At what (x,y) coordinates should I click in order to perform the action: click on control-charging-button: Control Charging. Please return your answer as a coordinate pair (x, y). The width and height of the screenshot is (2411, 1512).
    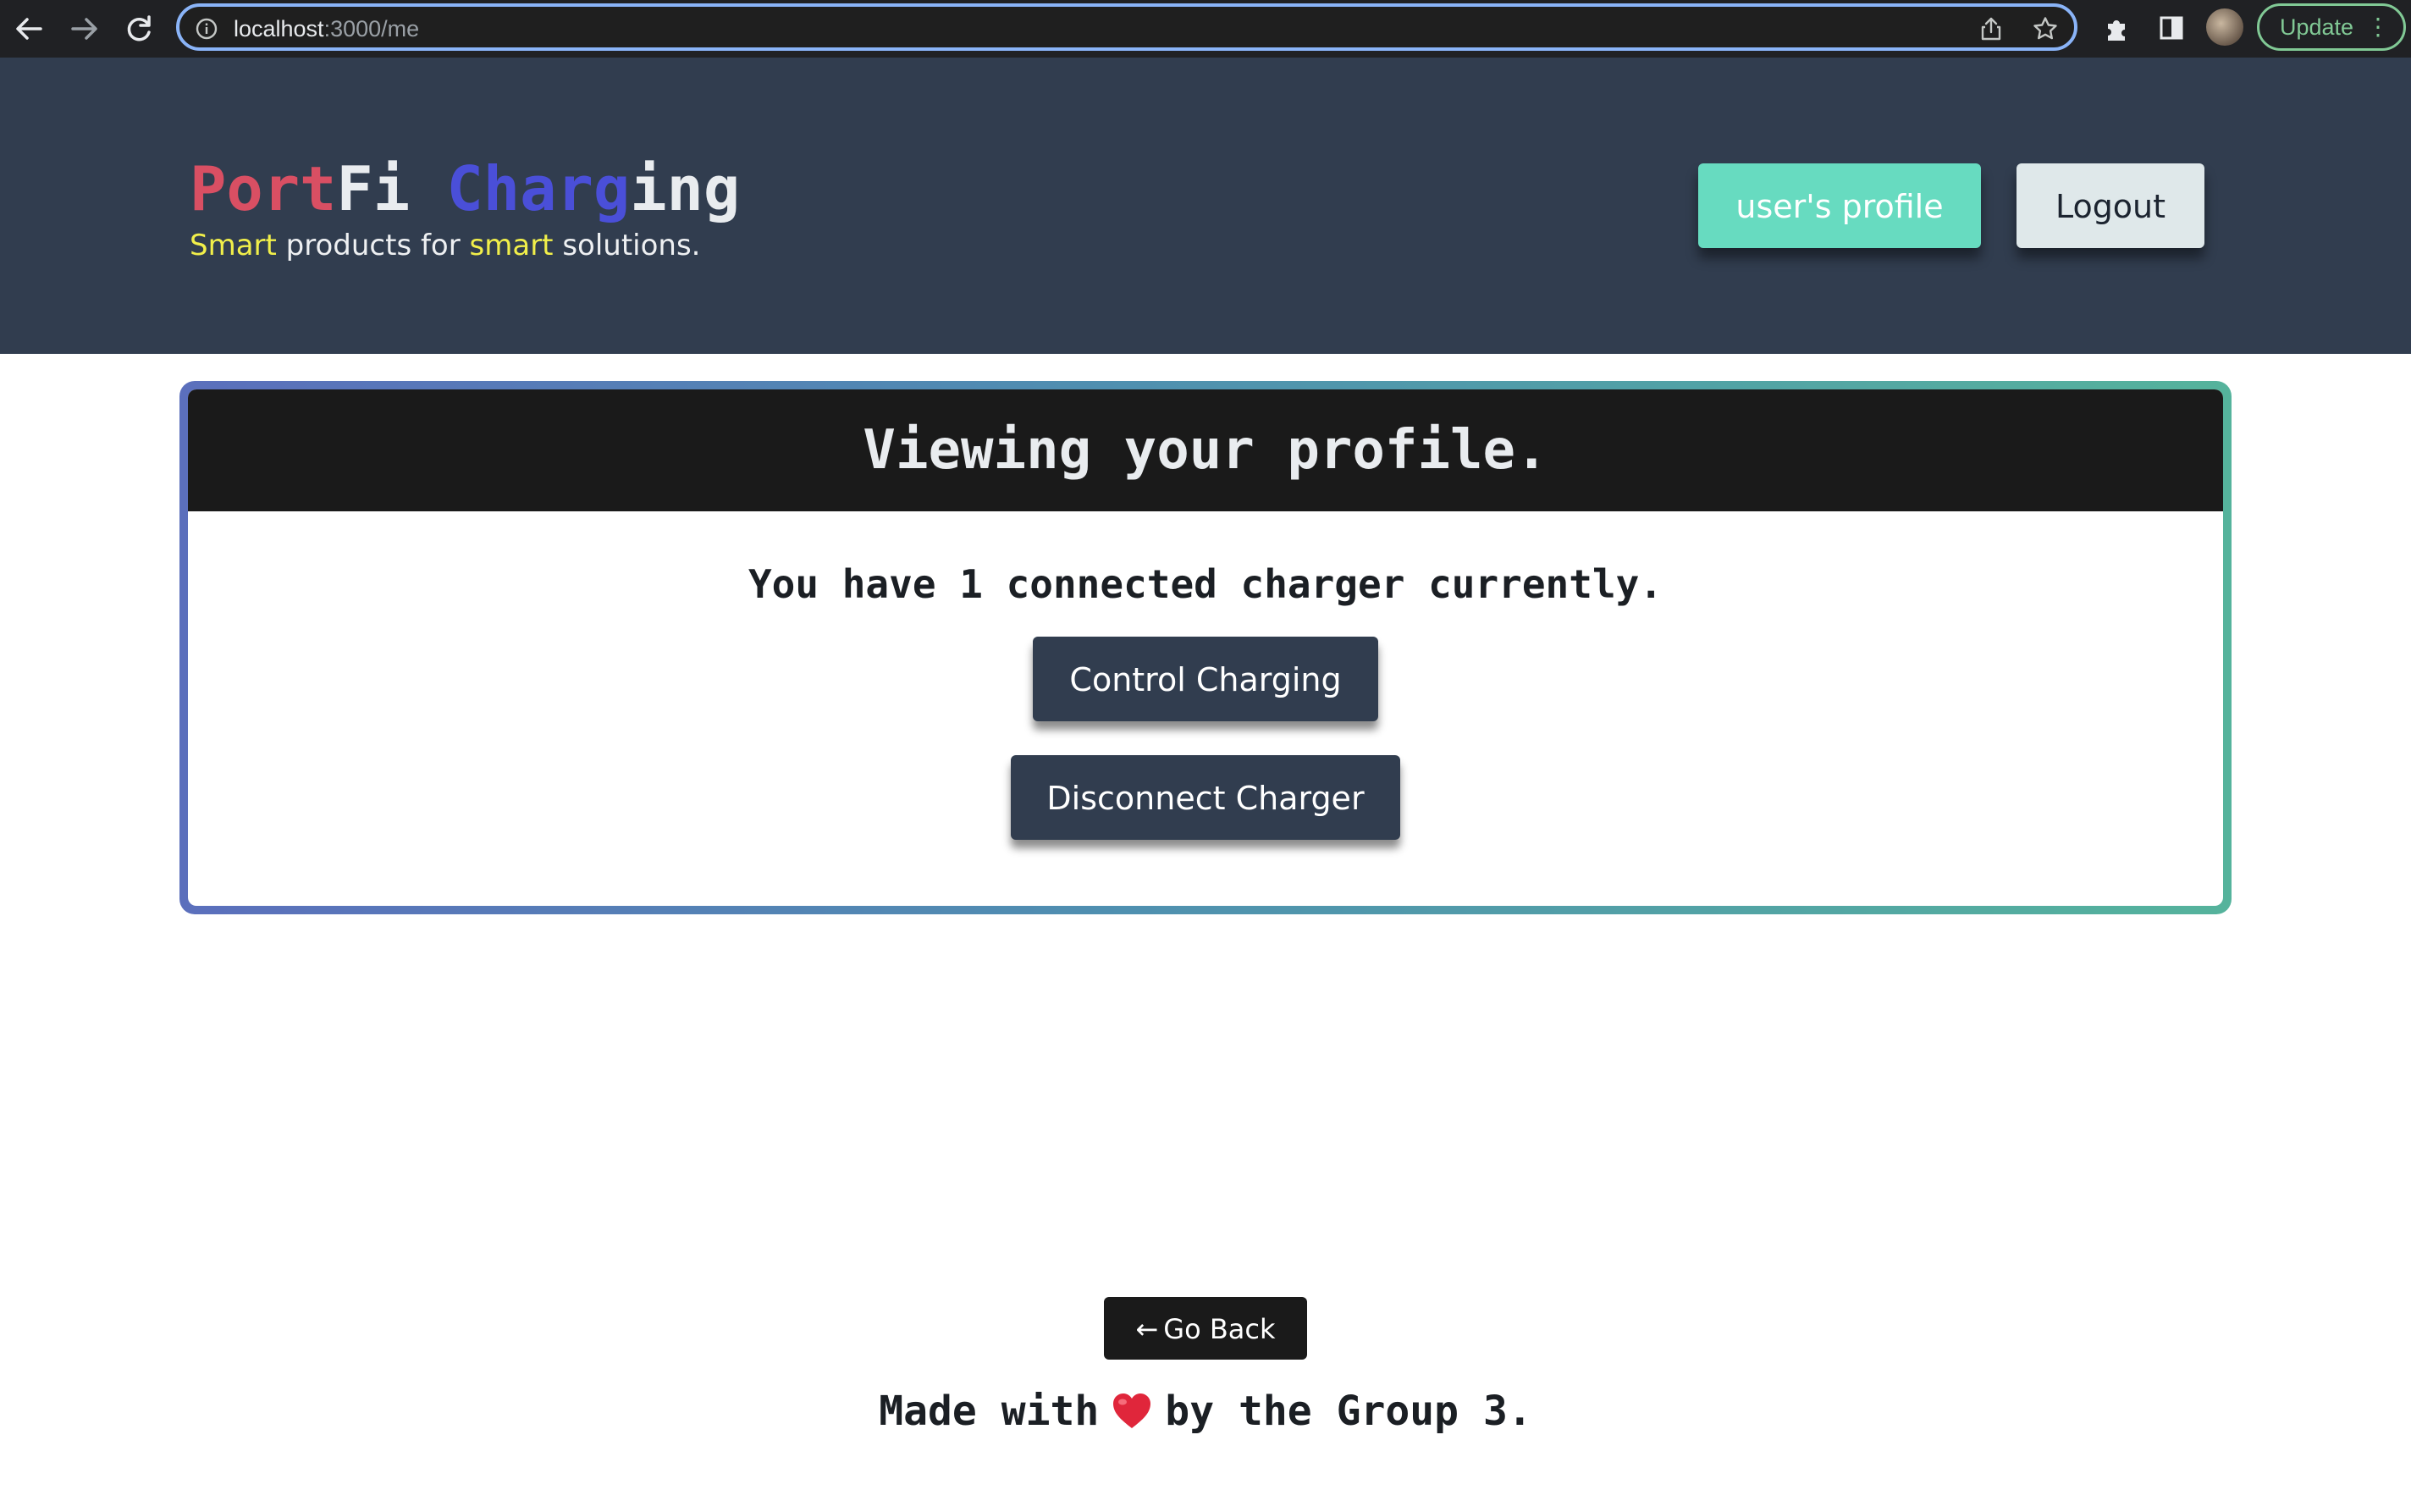
    Looking at the image, I should click on (1205, 679).